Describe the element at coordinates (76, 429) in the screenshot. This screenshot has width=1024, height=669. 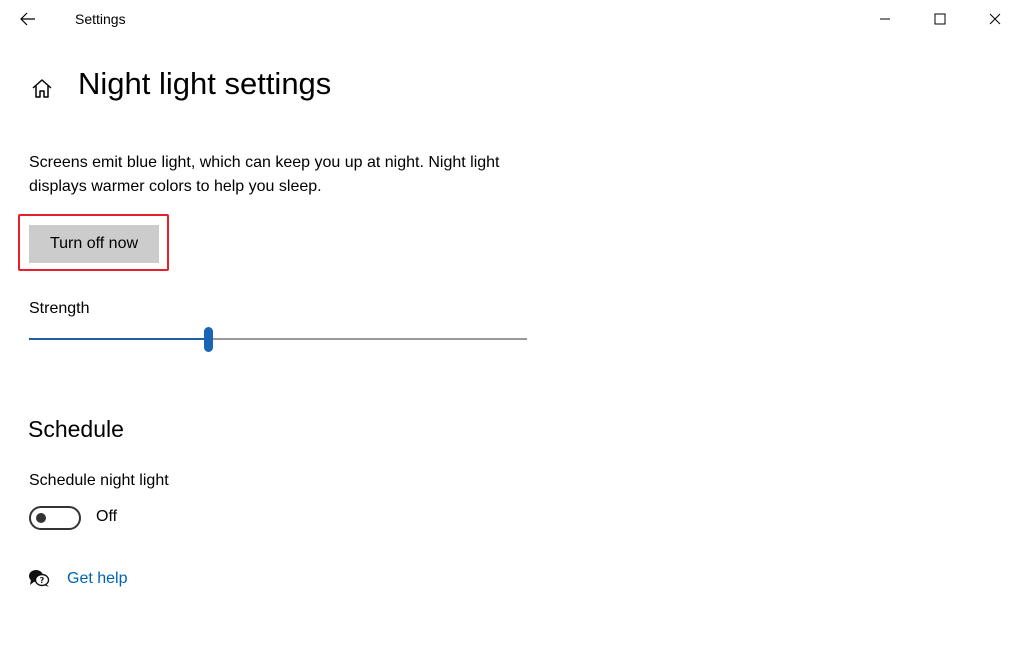
I see `schedule-heading: Schedule` at that location.